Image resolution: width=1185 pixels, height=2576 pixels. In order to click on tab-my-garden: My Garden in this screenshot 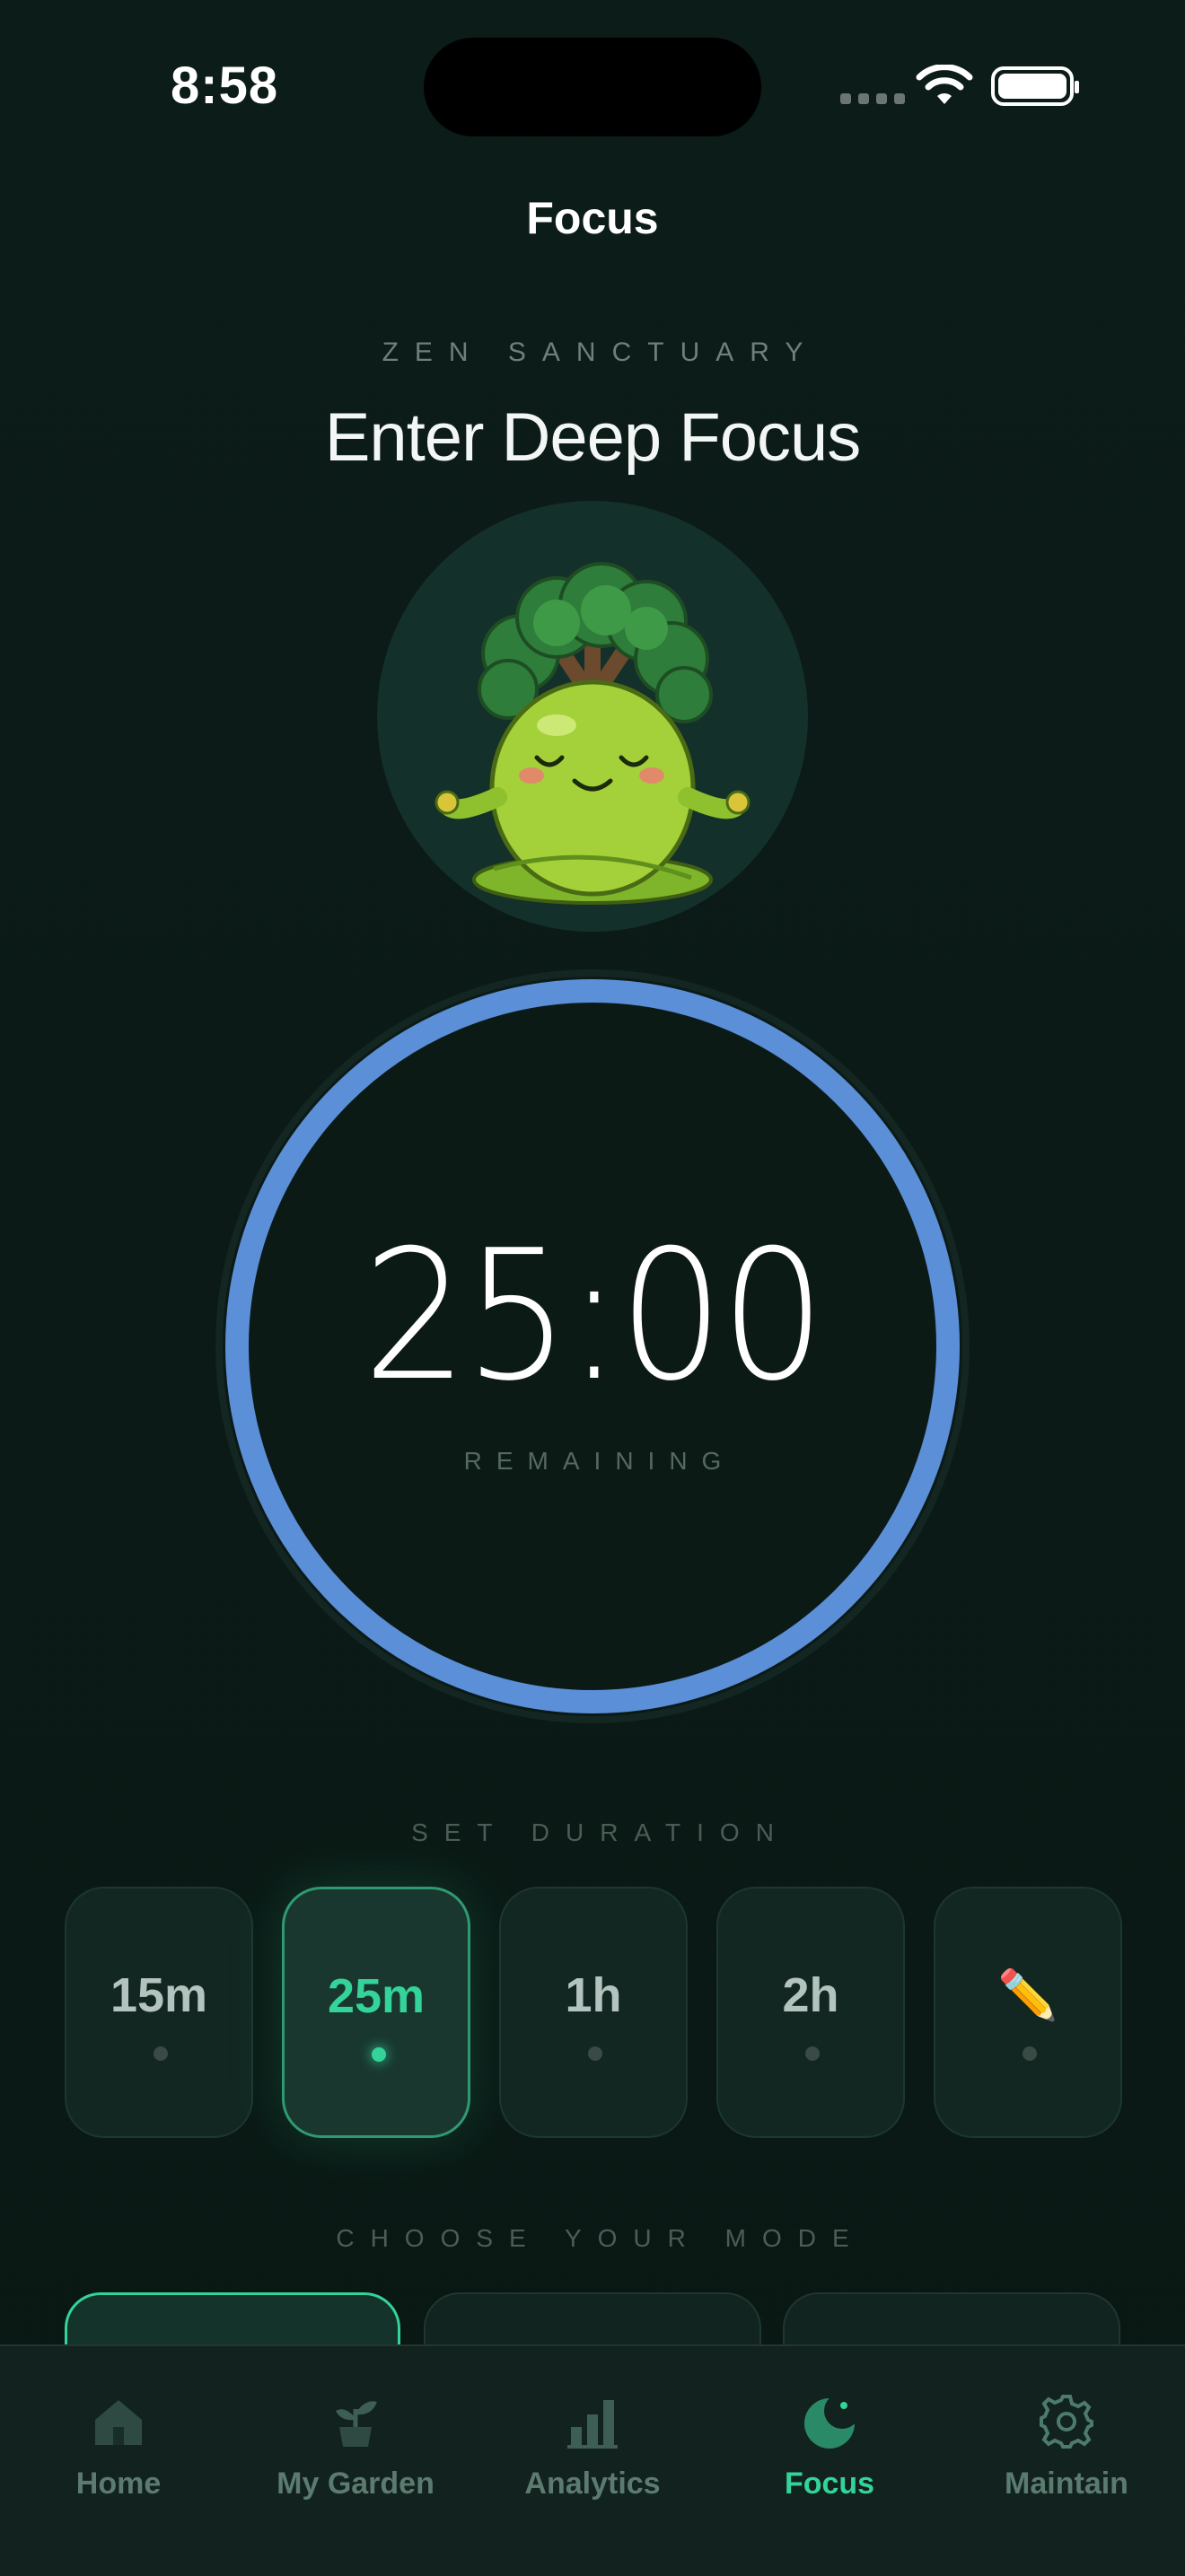, I will do `click(355, 2461)`.